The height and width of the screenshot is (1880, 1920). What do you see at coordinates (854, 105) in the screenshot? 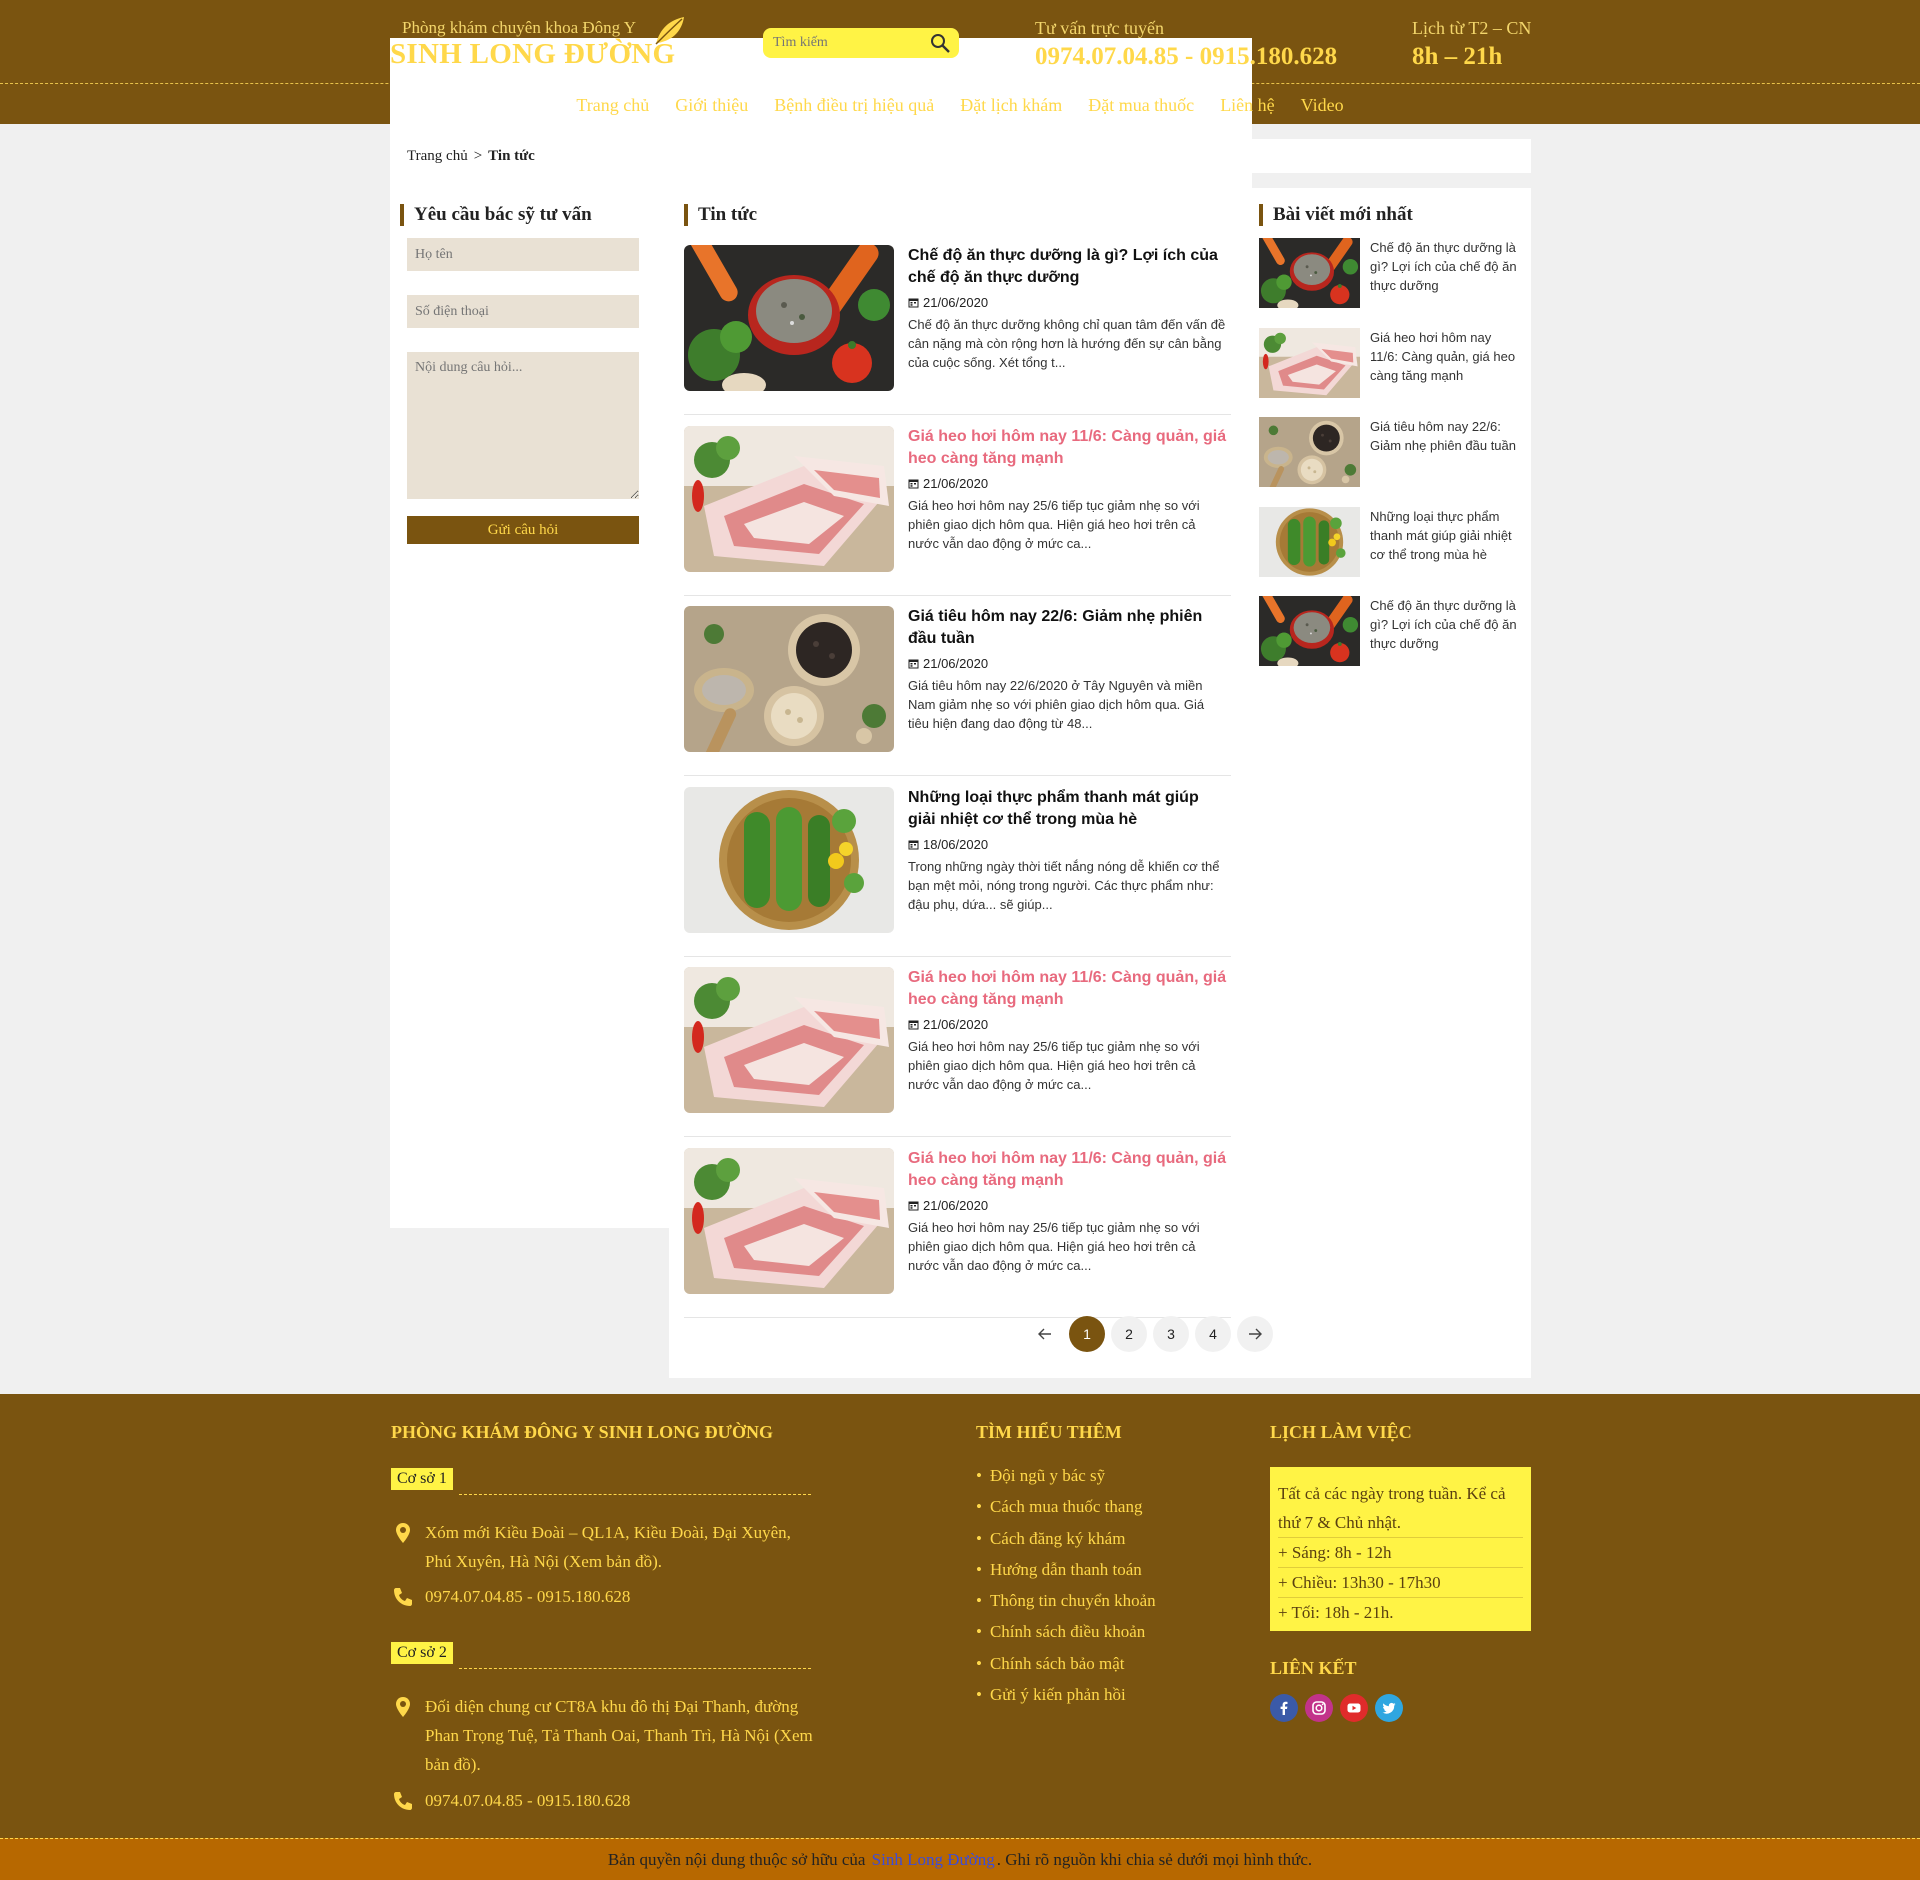
I see `nav-treatments: Bệnh điều trị hiệu quả` at bounding box center [854, 105].